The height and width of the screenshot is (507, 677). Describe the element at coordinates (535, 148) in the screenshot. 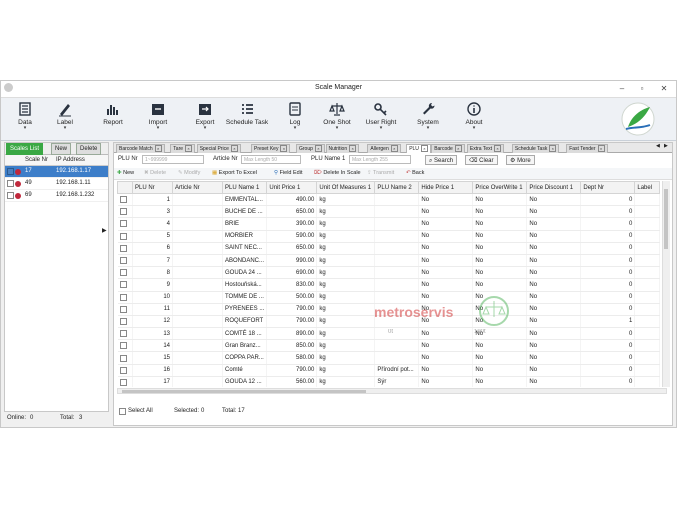

I see `tab-schedule-task: Schedule Task ×` at that location.